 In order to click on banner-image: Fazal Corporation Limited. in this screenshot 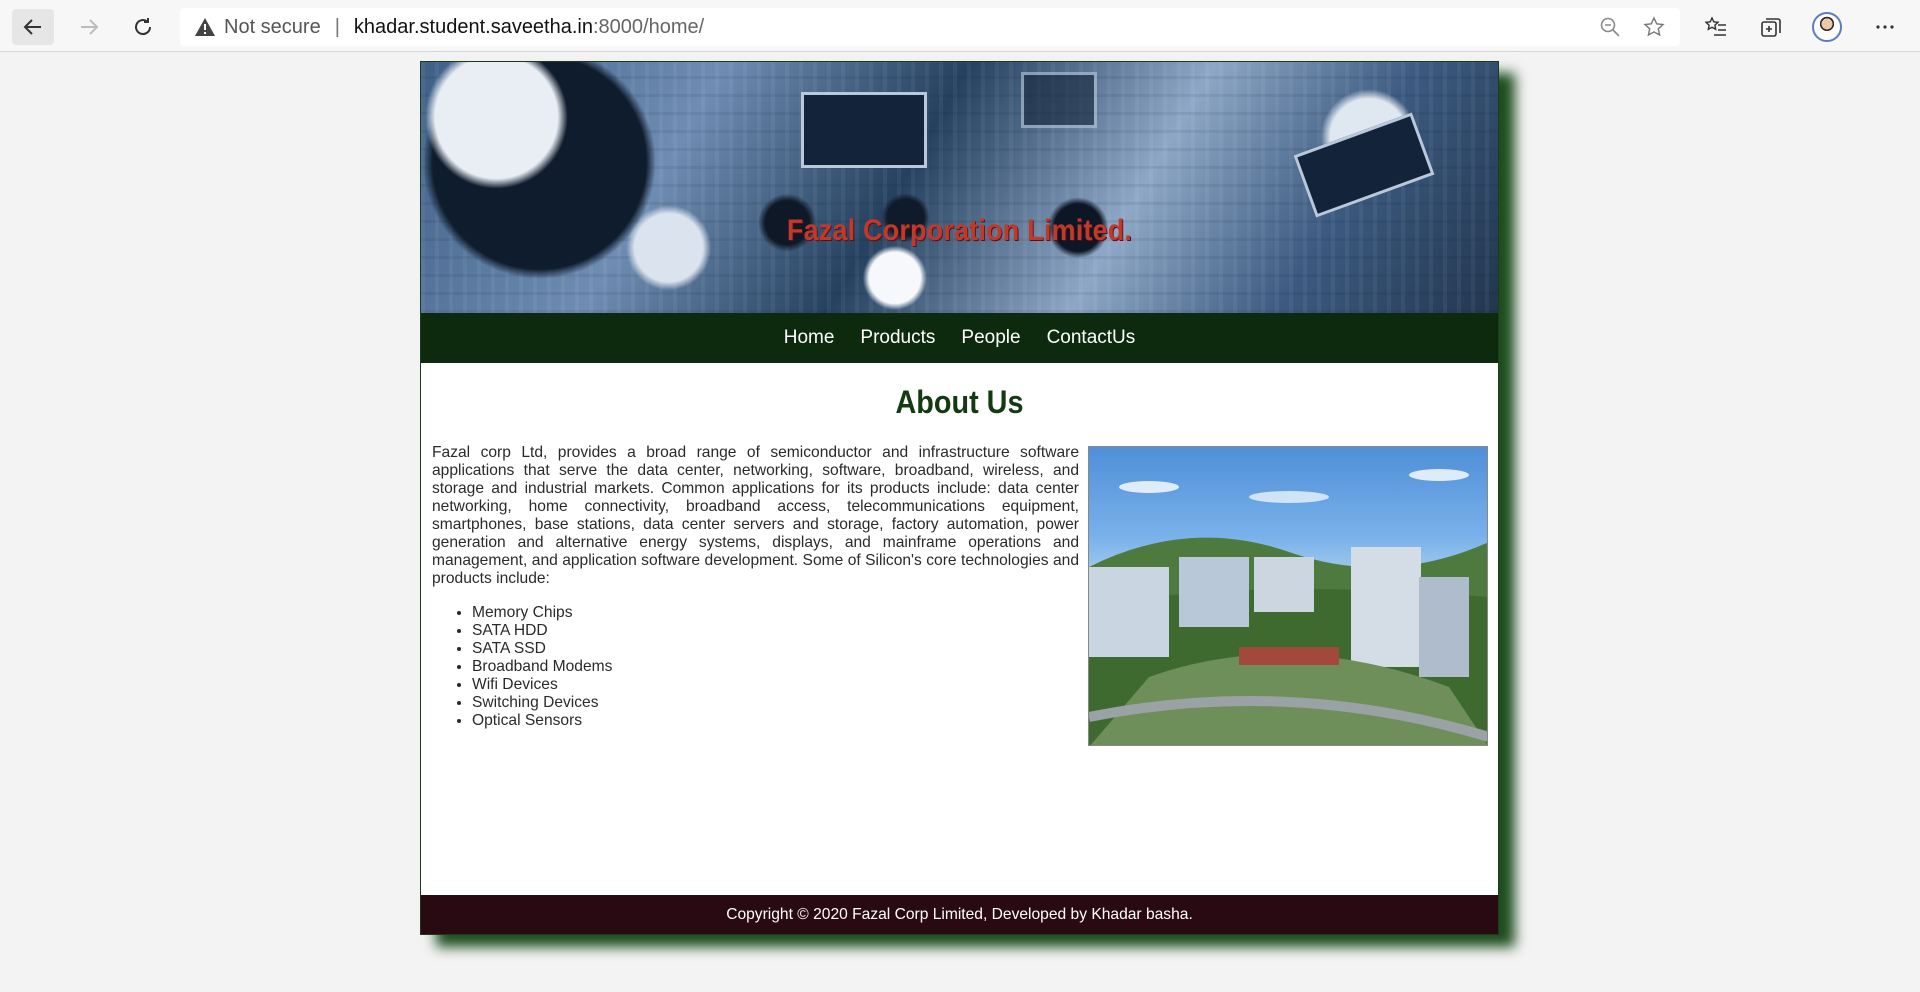, I will do `click(959, 187)`.